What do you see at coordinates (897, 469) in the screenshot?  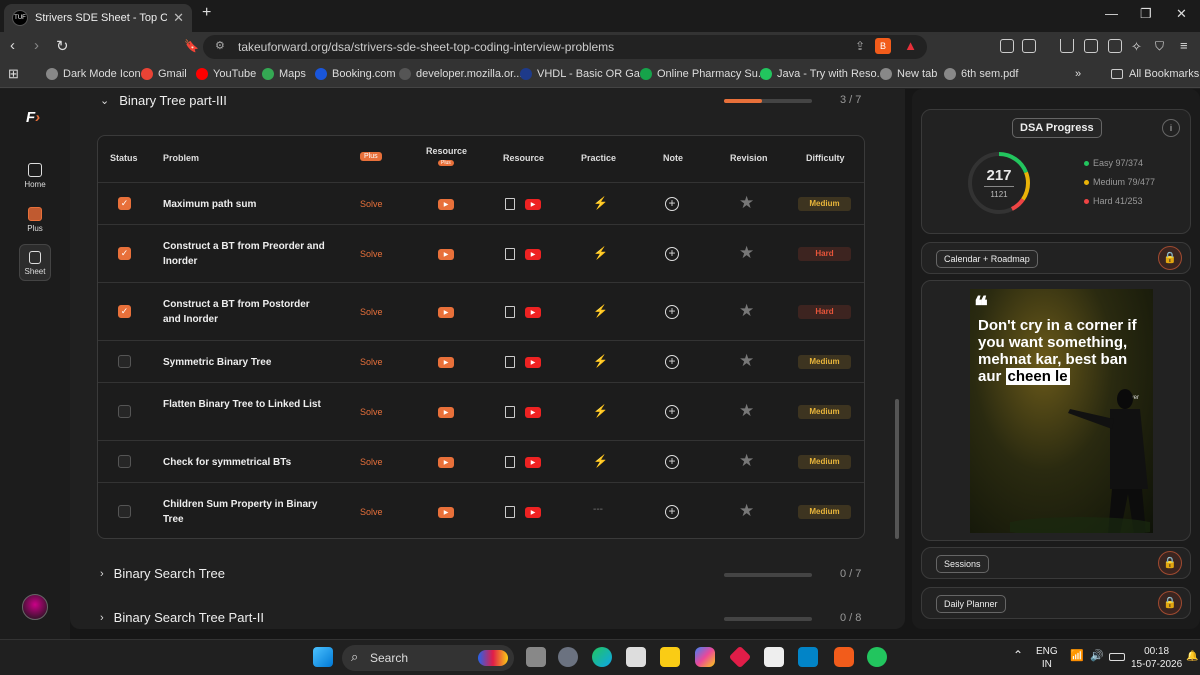 I see `scrollbar` at bounding box center [897, 469].